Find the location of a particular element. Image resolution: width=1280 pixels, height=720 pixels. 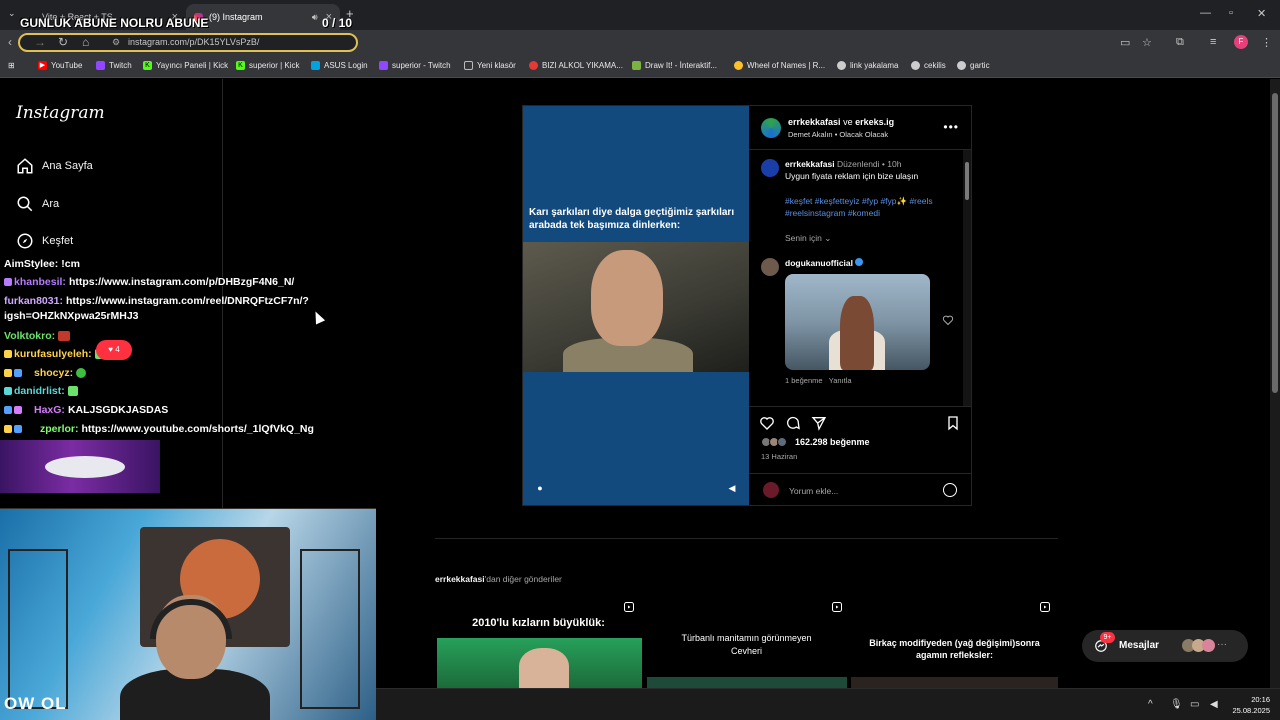

bookmark-link: link yakalama is located at coordinates (867, 65).